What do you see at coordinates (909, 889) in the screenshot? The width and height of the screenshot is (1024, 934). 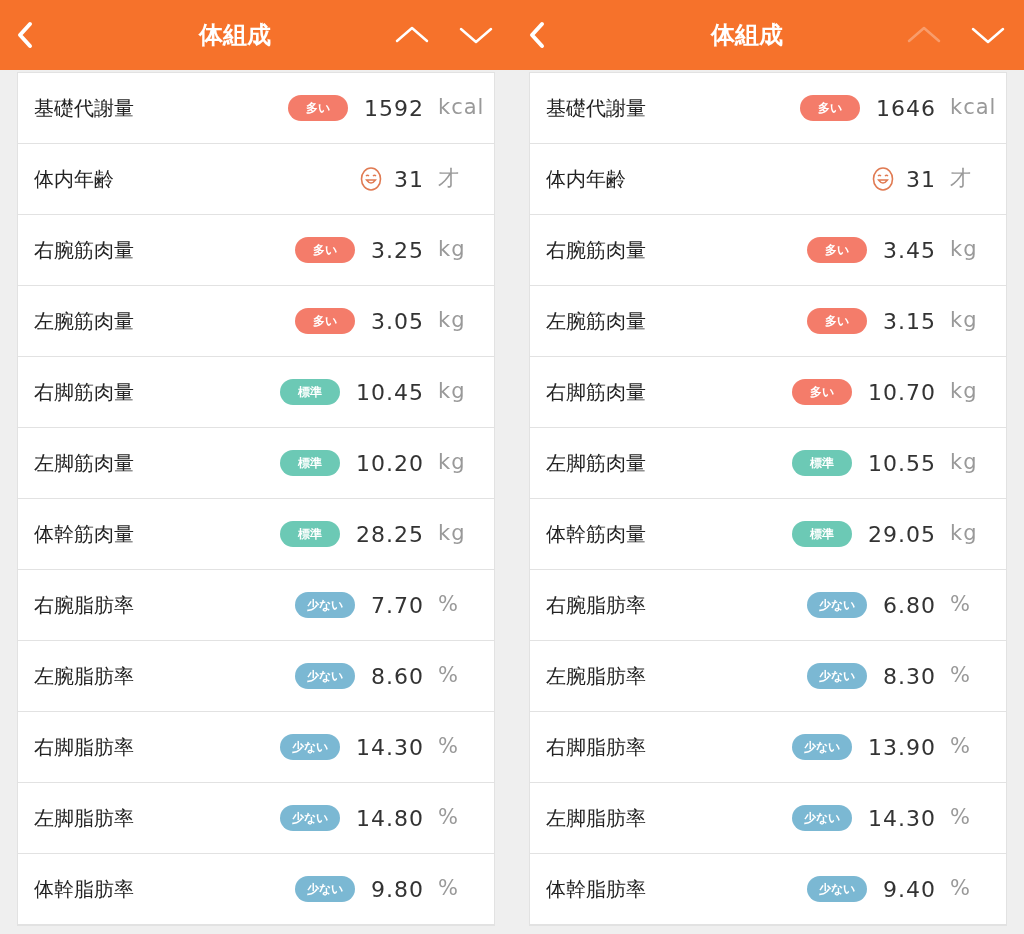 I see `metric-value: 9.40` at bounding box center [909, 889].